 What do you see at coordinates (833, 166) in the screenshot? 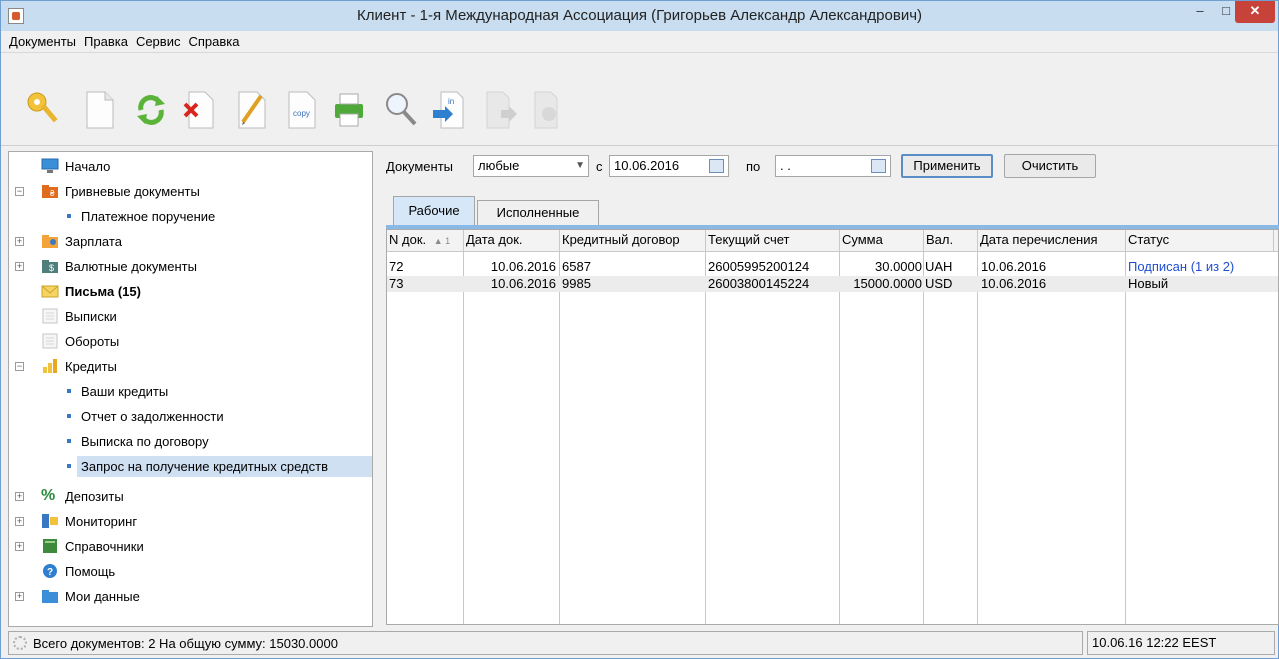
I see `date-to-field: . .` at bounding box center [833, 166].